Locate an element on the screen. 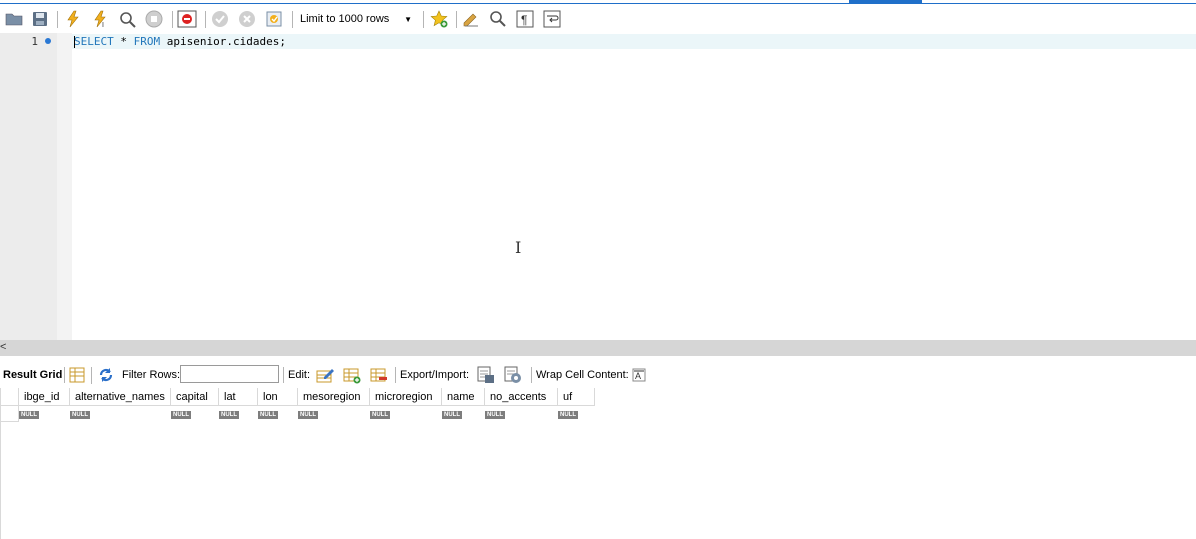 This screenshot has height=539, width=1196. export-icon is located at coordinates (486, 375).